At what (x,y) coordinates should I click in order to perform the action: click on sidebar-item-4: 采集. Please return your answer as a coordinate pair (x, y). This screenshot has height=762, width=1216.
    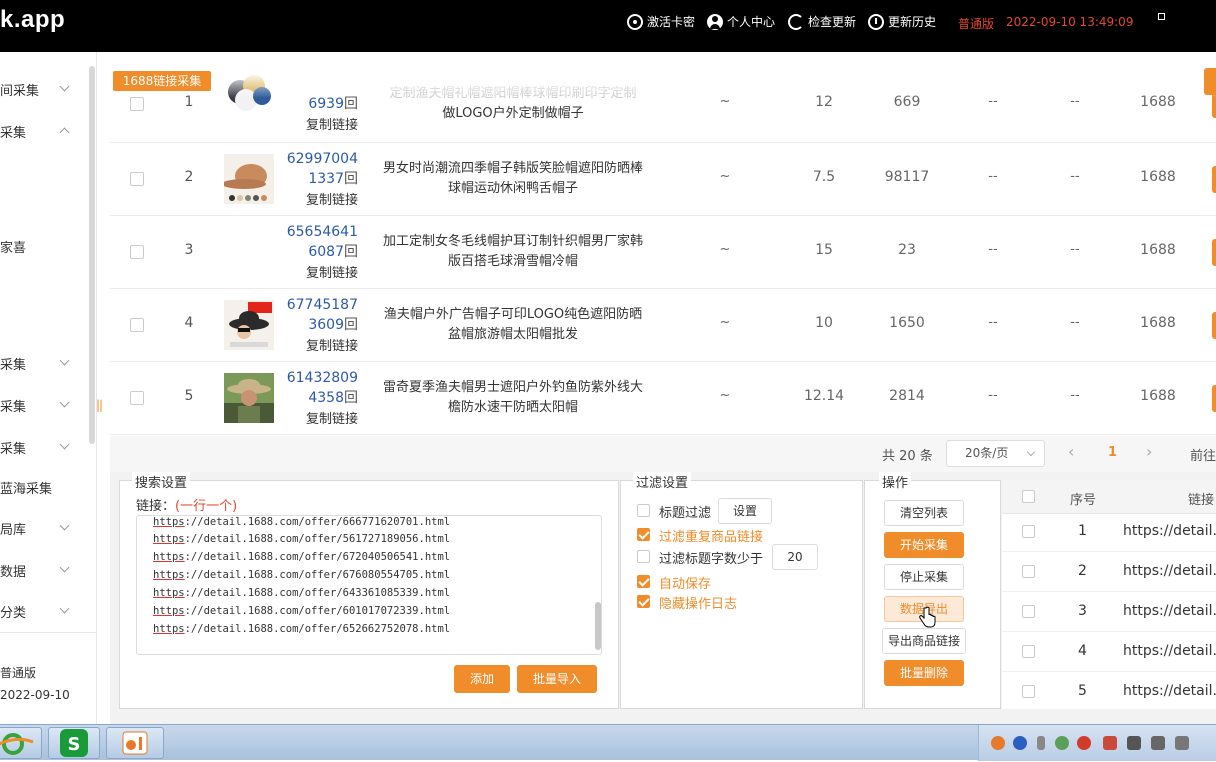
    Looking at the image, I should click on (46, 406).